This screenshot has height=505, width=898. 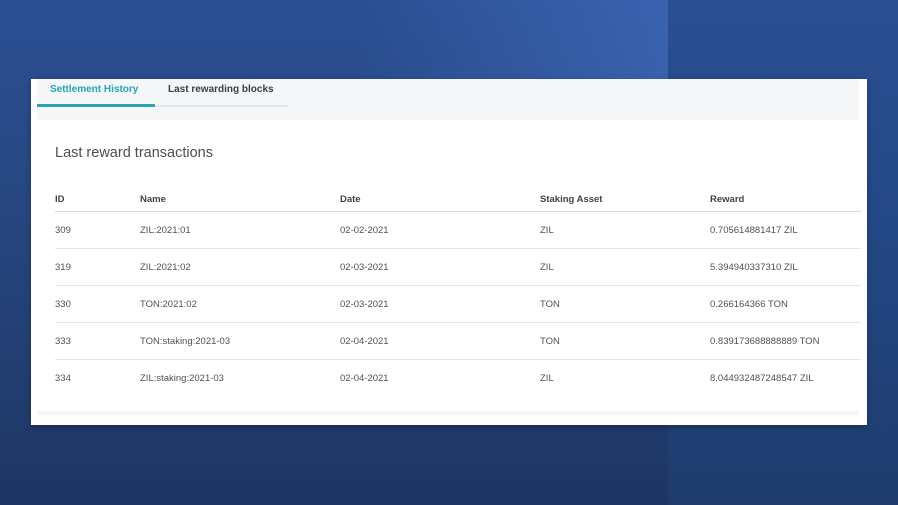 I want to click on column-header-date: Date, so click(x=440, y=199).